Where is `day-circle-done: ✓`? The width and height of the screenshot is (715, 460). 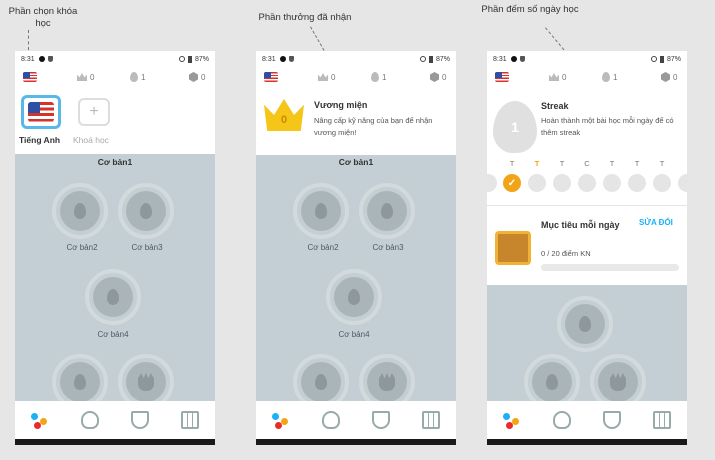
day-circle-done: ✓ is located at coordinates (512, 183).